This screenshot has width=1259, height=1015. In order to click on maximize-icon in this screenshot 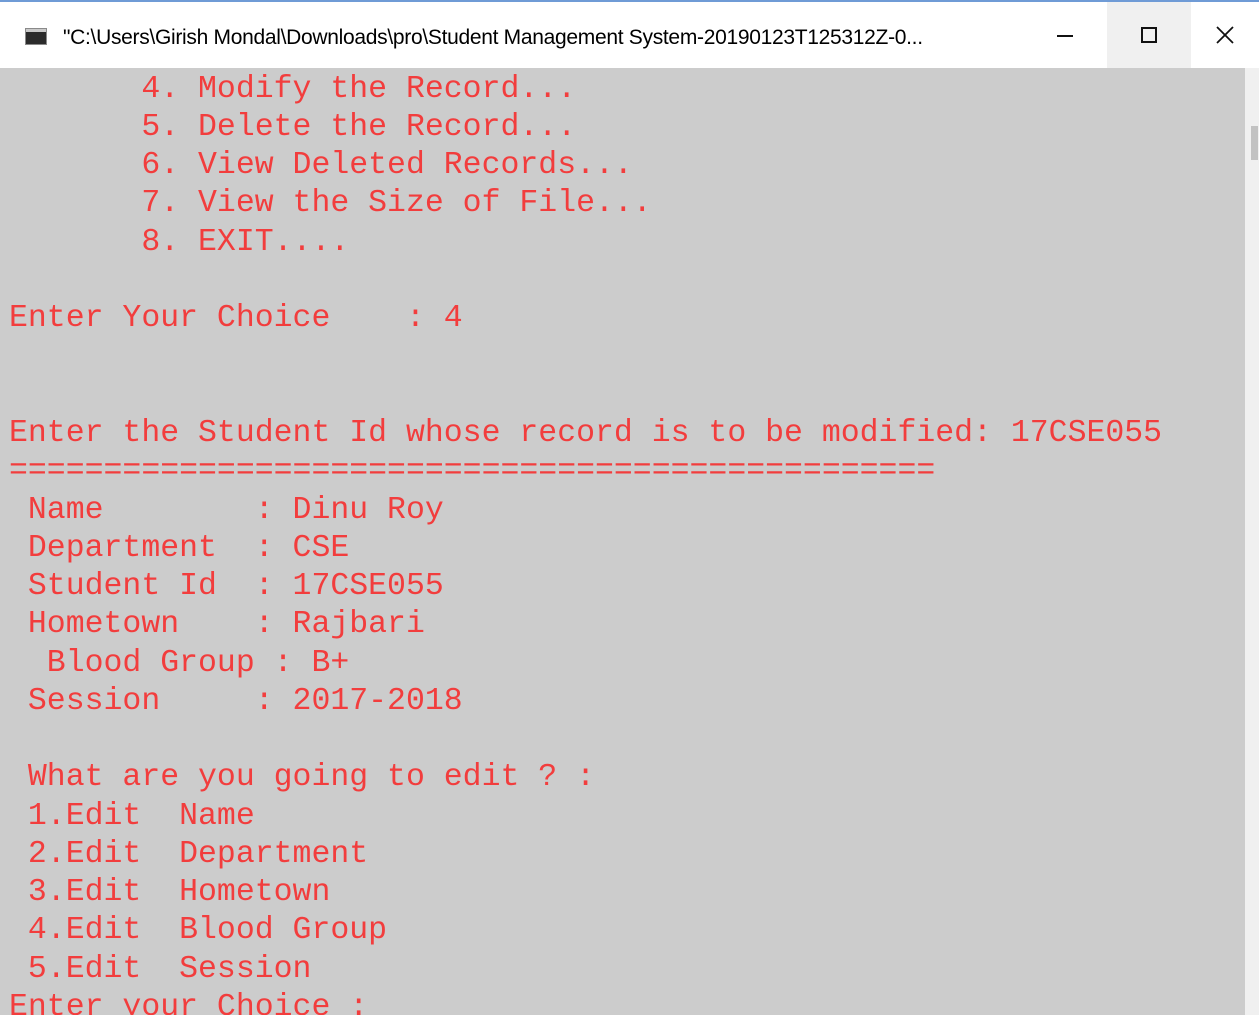, I will do `click(1149, 35)`.